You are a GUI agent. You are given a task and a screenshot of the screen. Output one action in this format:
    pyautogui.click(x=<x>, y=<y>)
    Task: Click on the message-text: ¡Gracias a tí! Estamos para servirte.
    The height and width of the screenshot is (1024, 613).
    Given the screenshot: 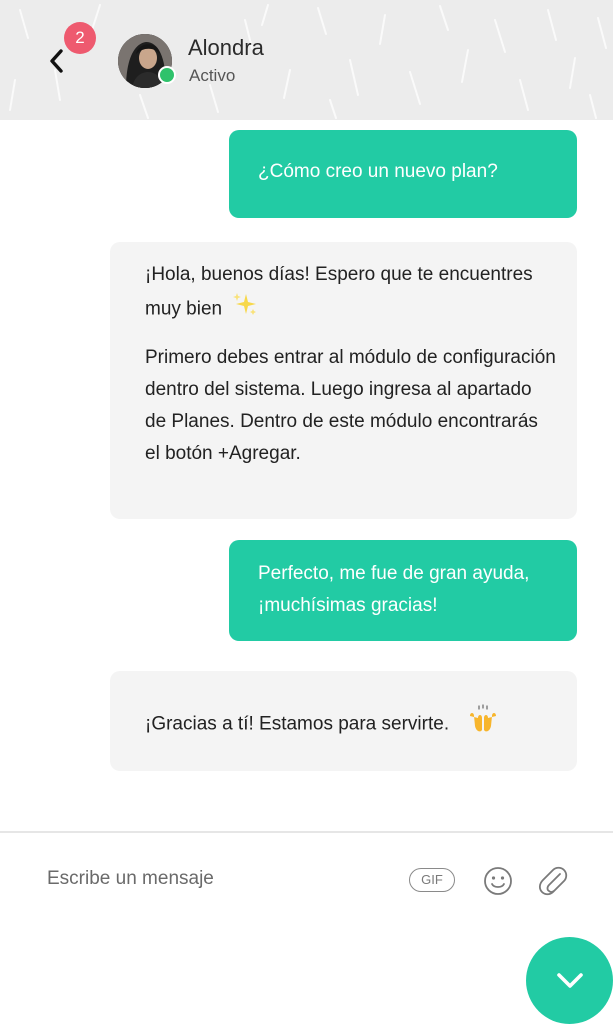 What is the action you would take?
    pyautogui.click(x=361, y=724)
    